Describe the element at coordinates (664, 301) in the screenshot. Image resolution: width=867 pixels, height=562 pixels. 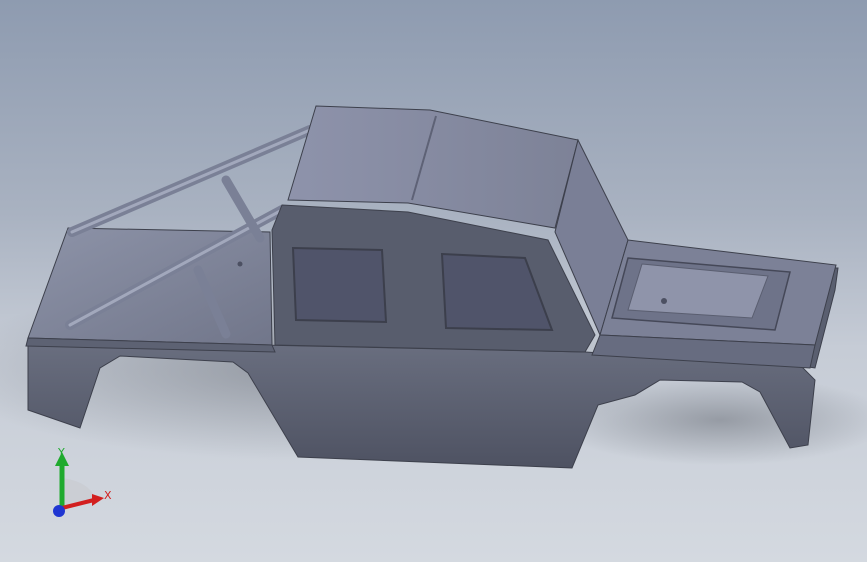
I see `hood-bolt-hole` at that location.